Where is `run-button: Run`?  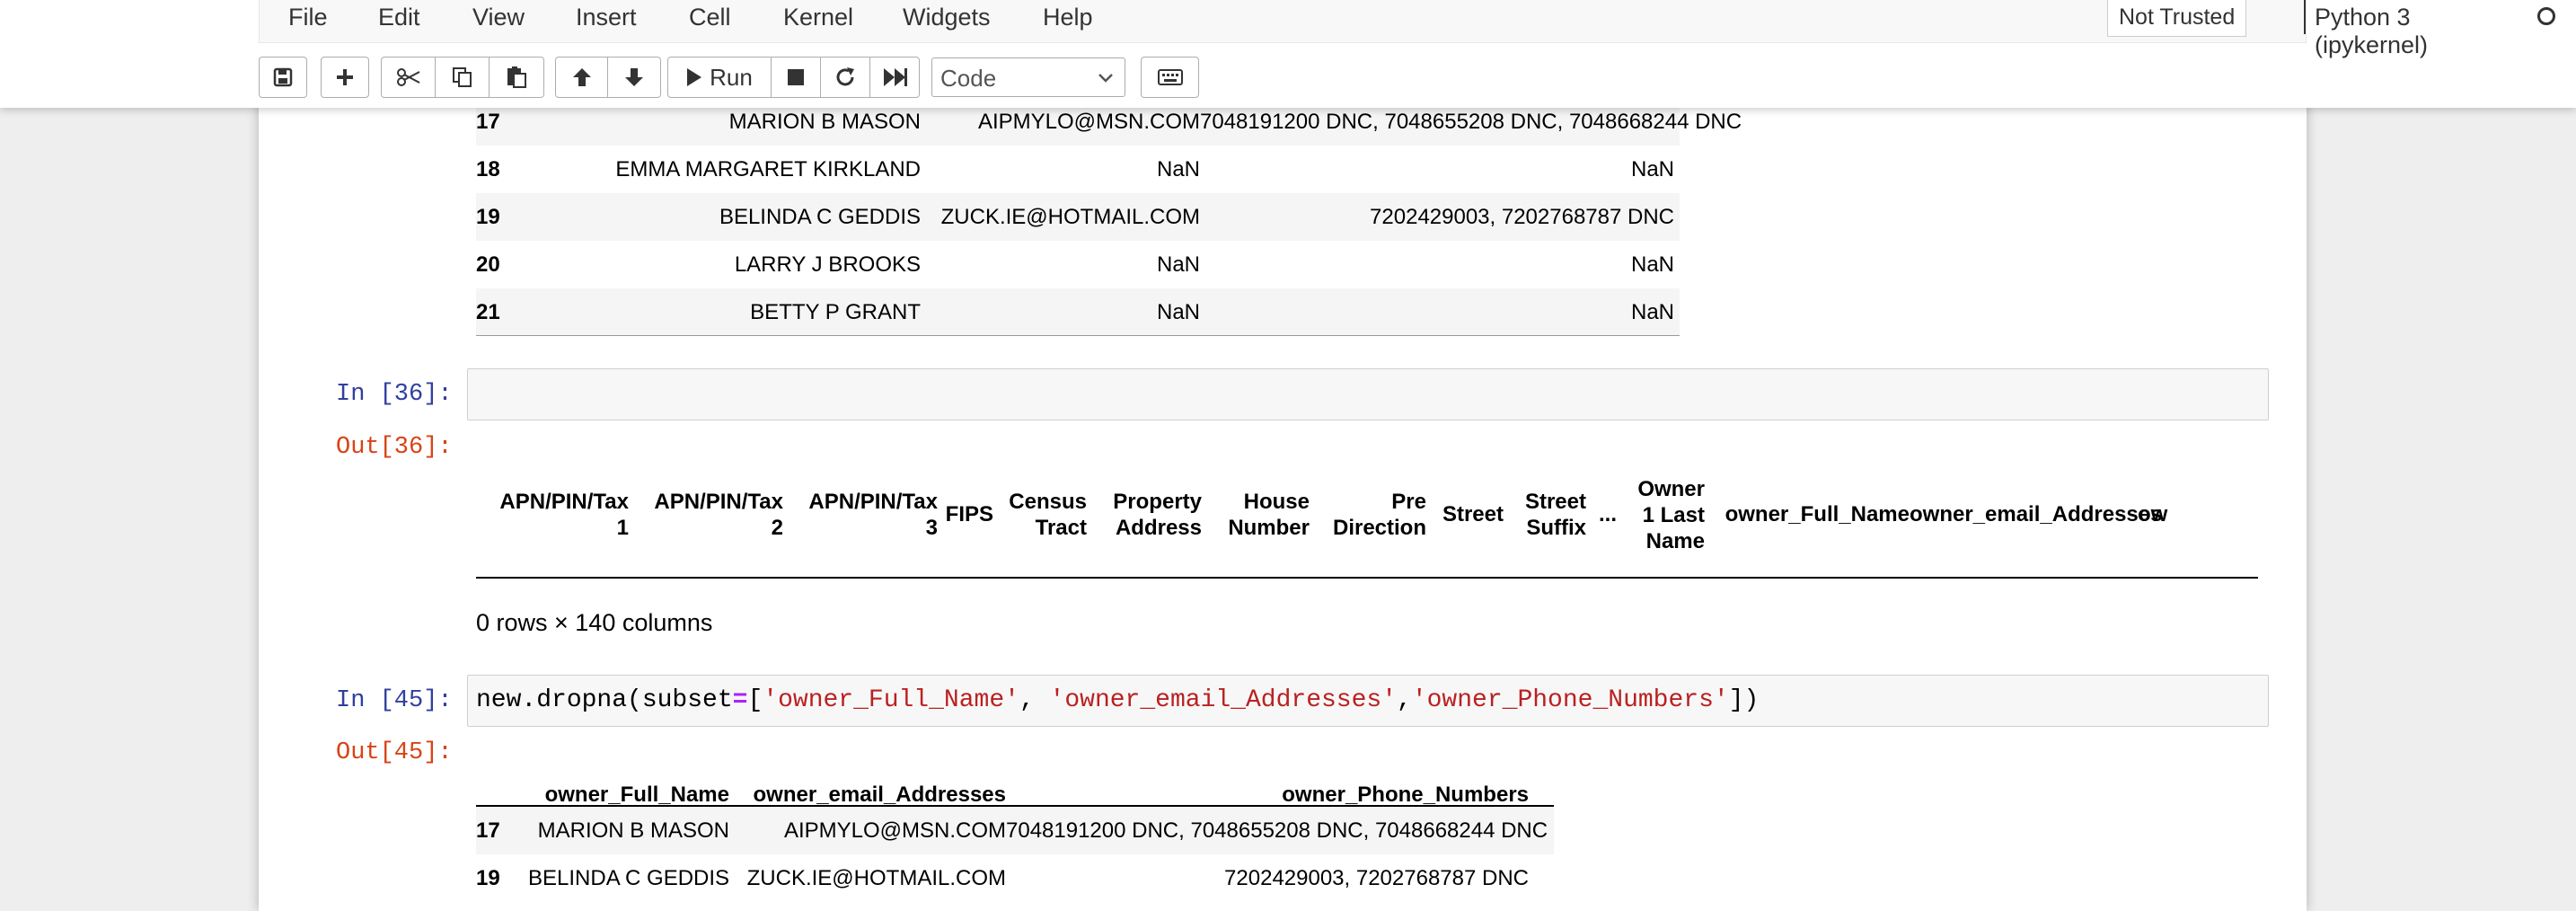 run-button: Run is located at coordinates (720, 77).